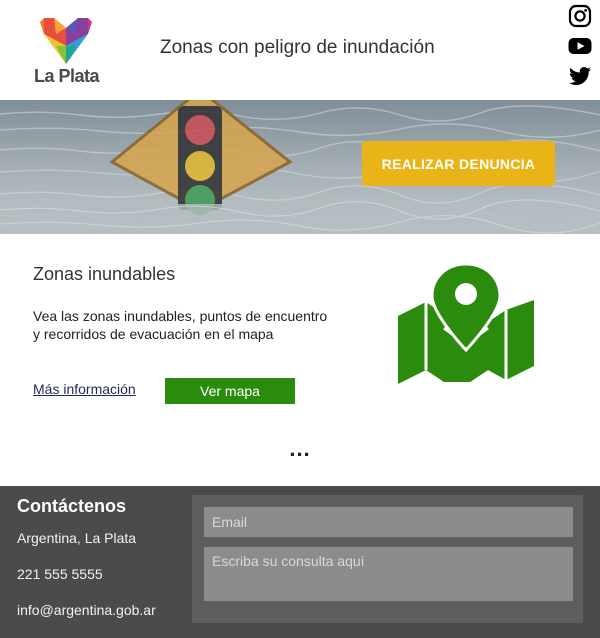 This screenshot has height=638, width=600. What do you see at coordinates (60, 574) in the screenshot?
I see `contact-phone: 221 555 5555` at bounding box center [60, 574].